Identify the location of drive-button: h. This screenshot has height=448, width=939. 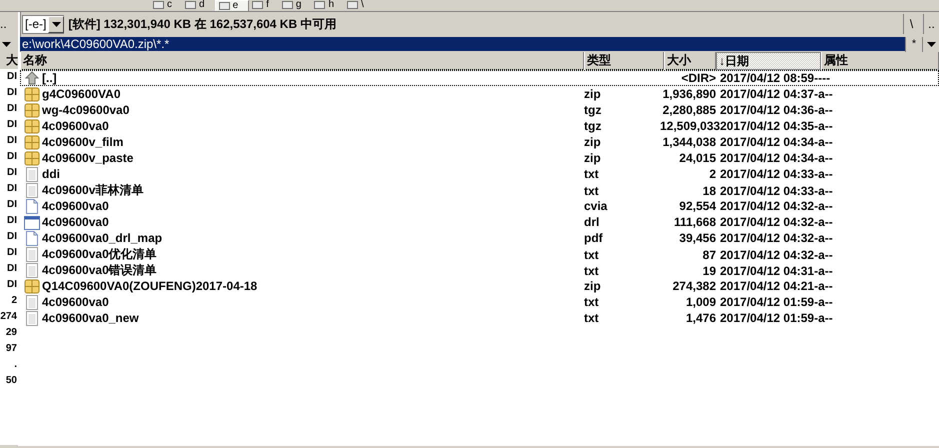
(327, 5).